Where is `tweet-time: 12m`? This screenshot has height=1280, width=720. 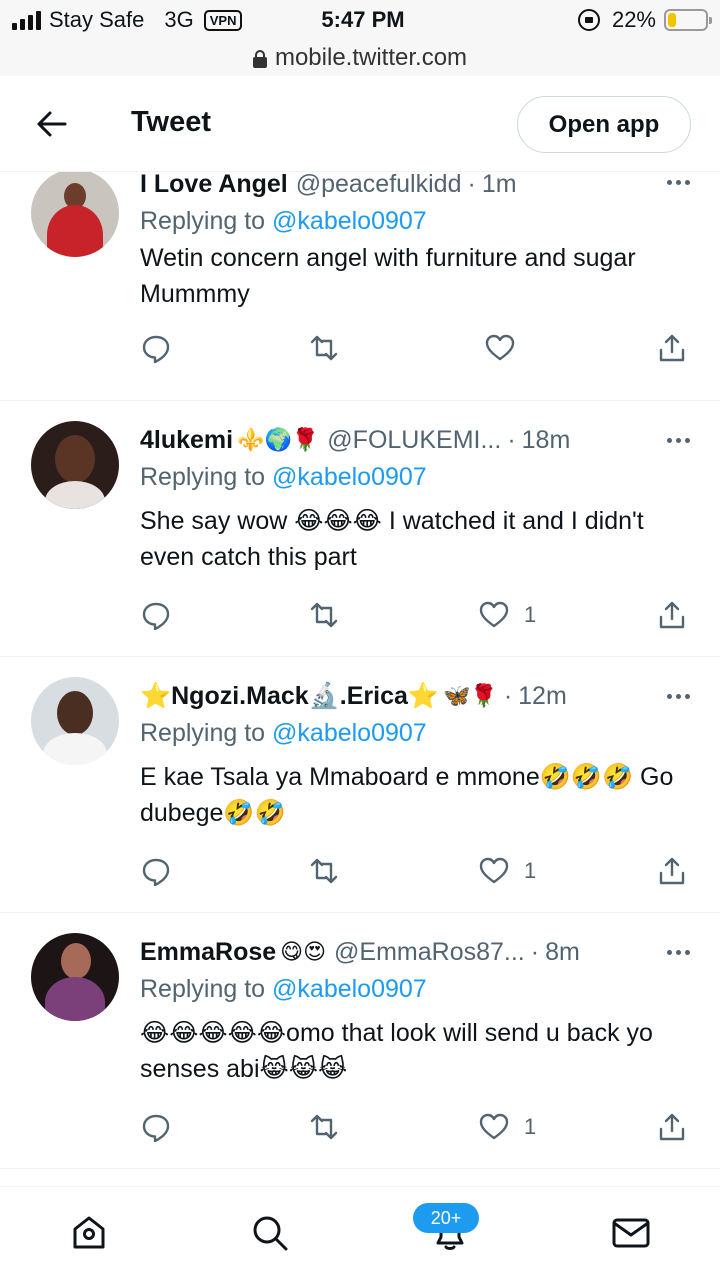 tweet-time: 12m is located at coordinates (542, 696).